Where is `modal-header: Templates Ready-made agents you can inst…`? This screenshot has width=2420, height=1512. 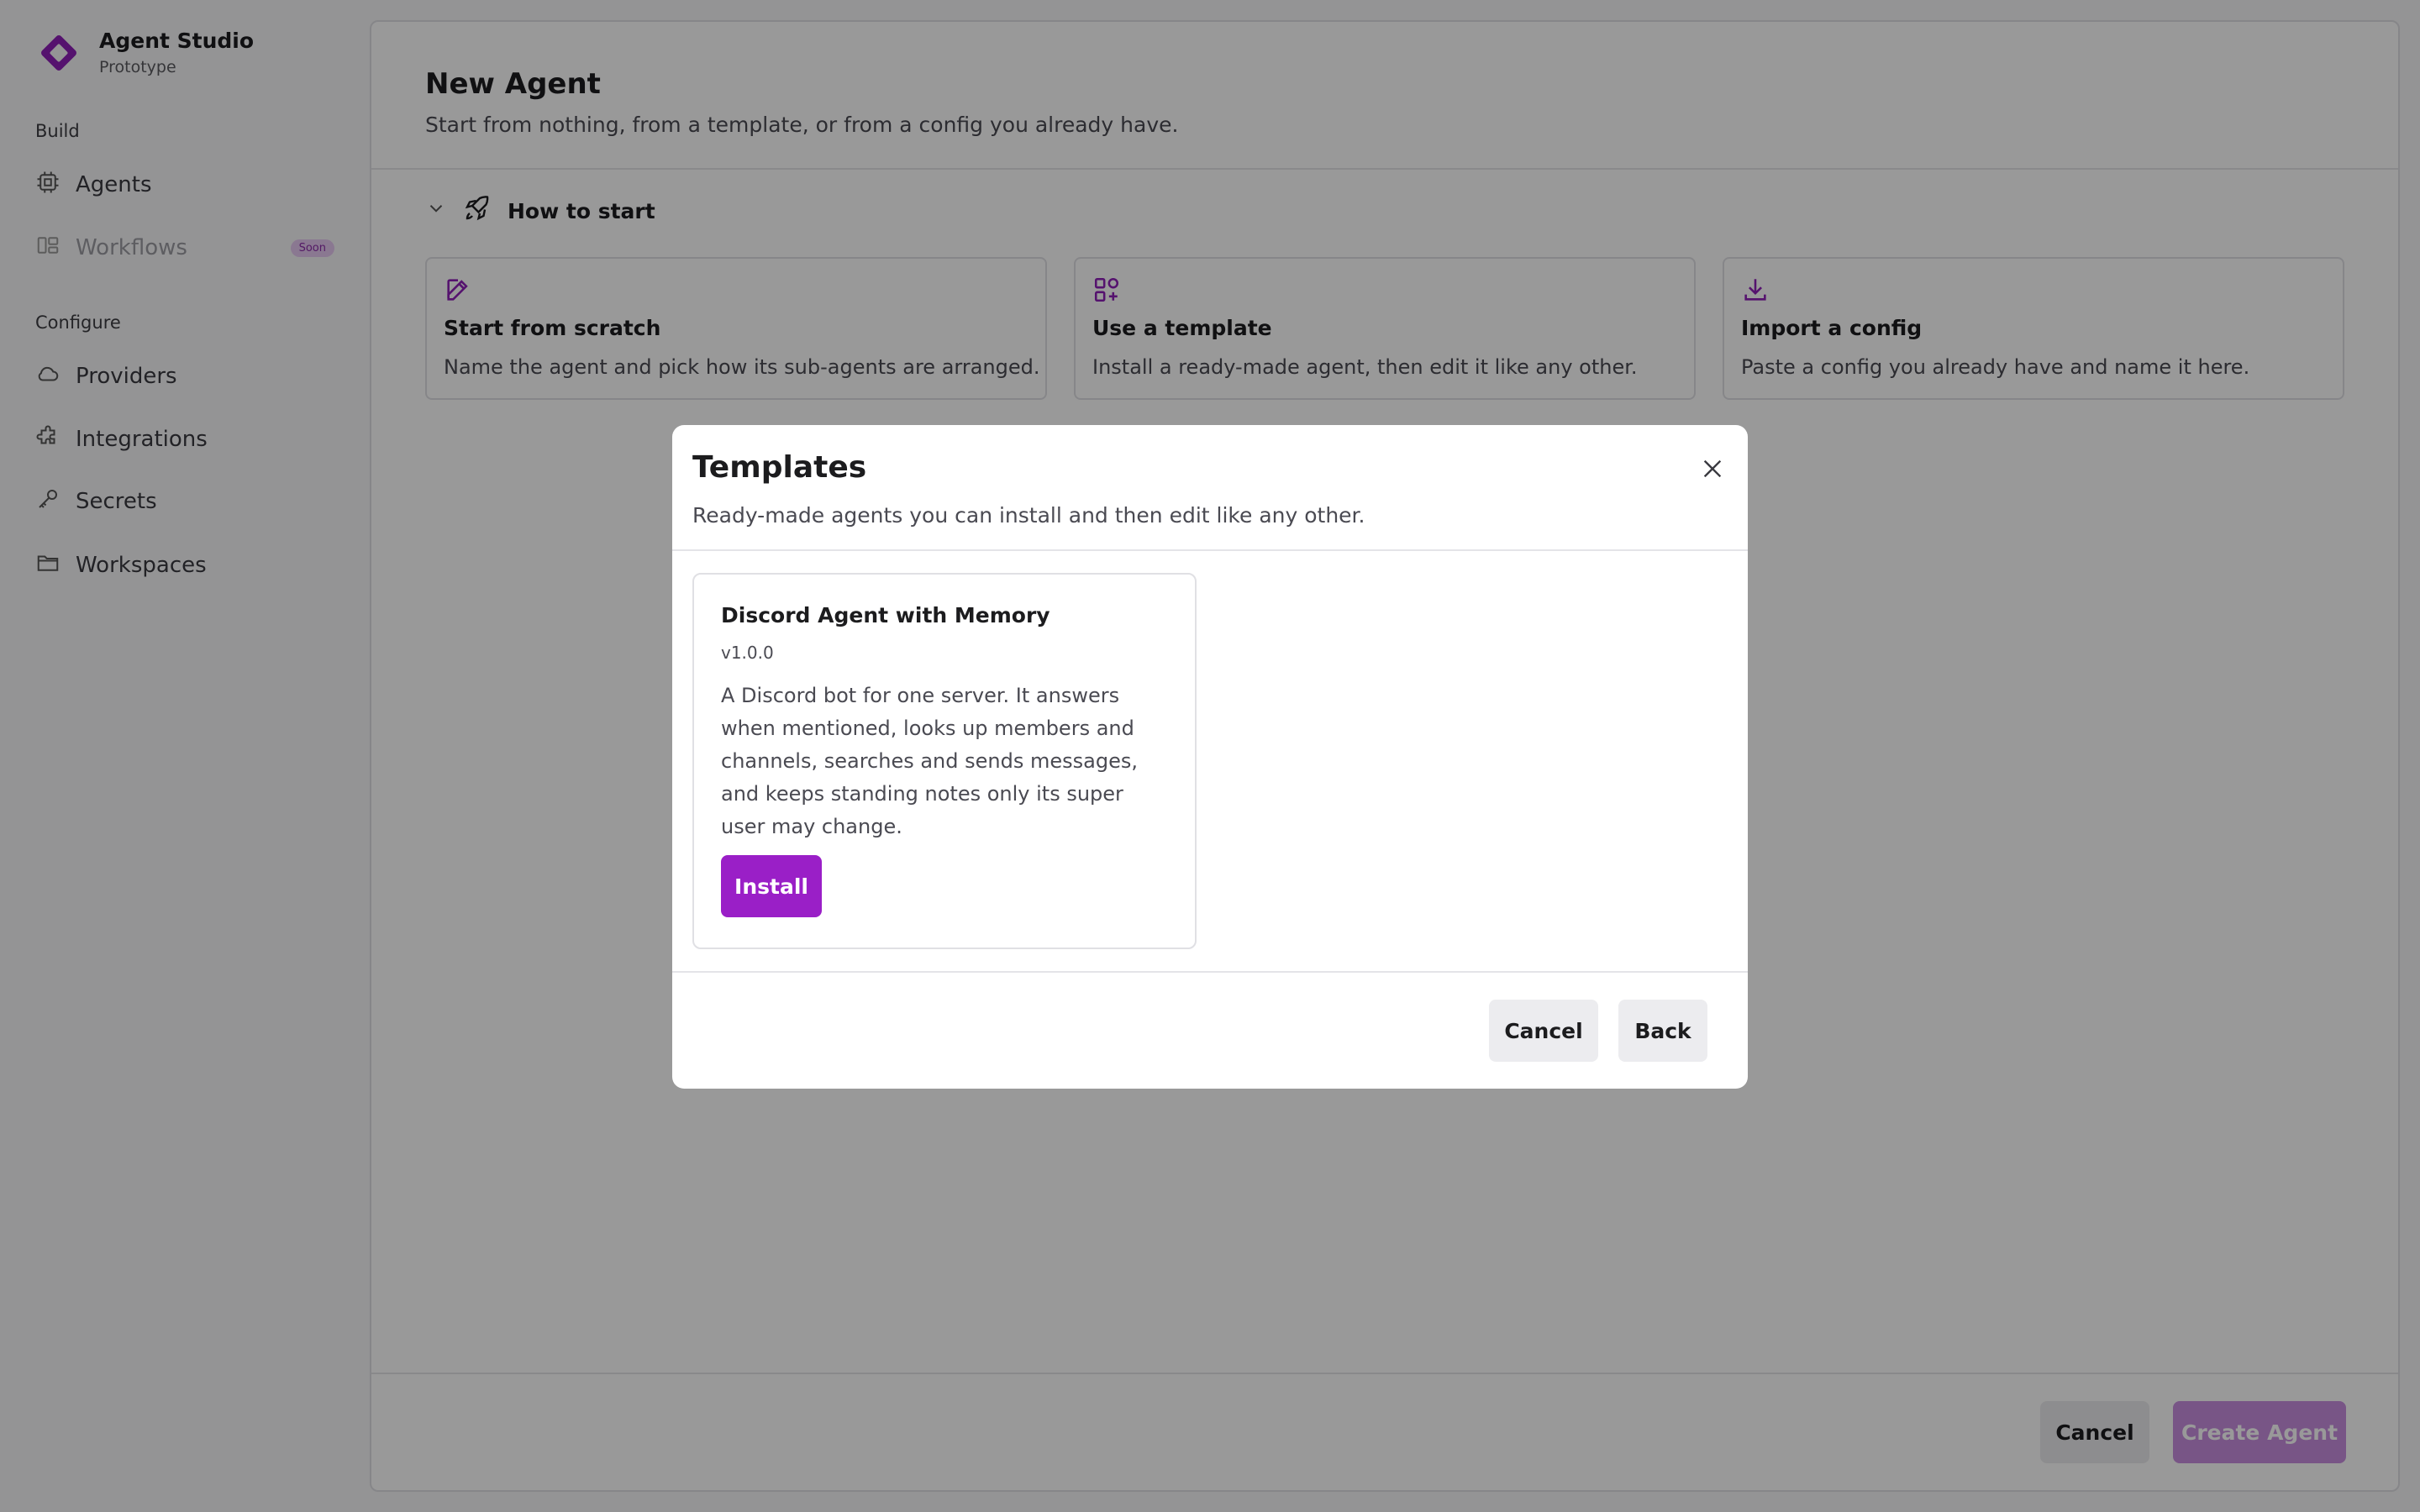
modal-header: Templates Ready-made agents you can inst… is located at coordinates (1210, 488).